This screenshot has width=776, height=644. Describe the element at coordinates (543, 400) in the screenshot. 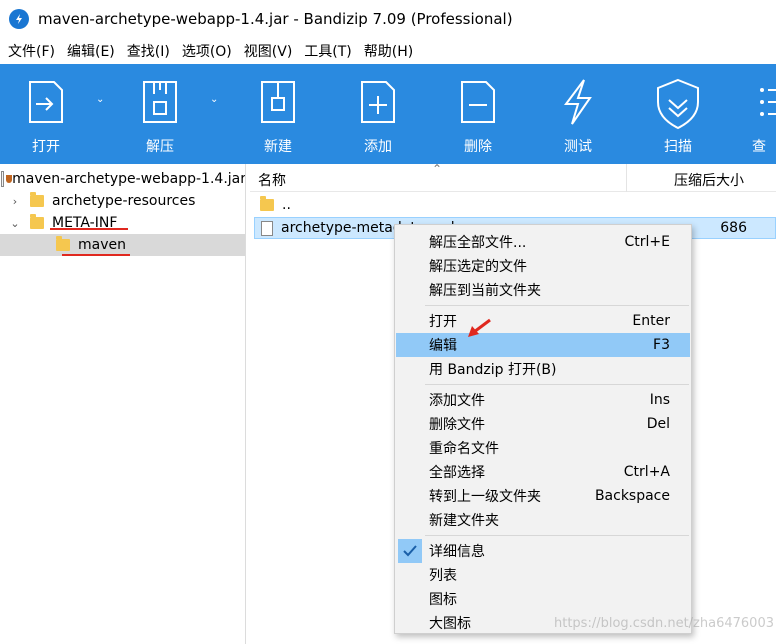

I see `menu-add-files: 添加文件 Ins` at that location.